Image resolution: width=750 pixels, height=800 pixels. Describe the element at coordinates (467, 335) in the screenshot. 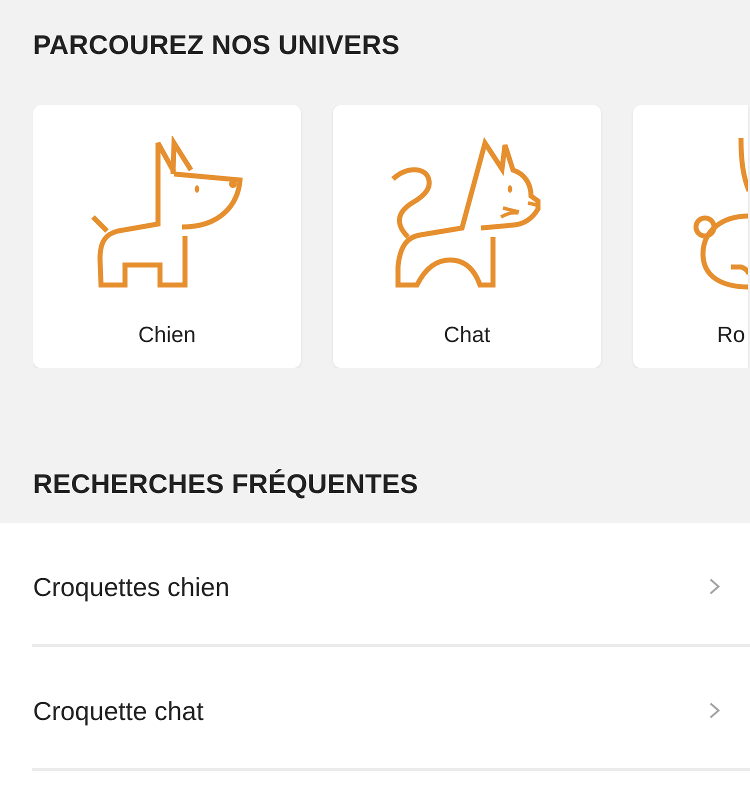

I see `card-label: Chat` at that location.